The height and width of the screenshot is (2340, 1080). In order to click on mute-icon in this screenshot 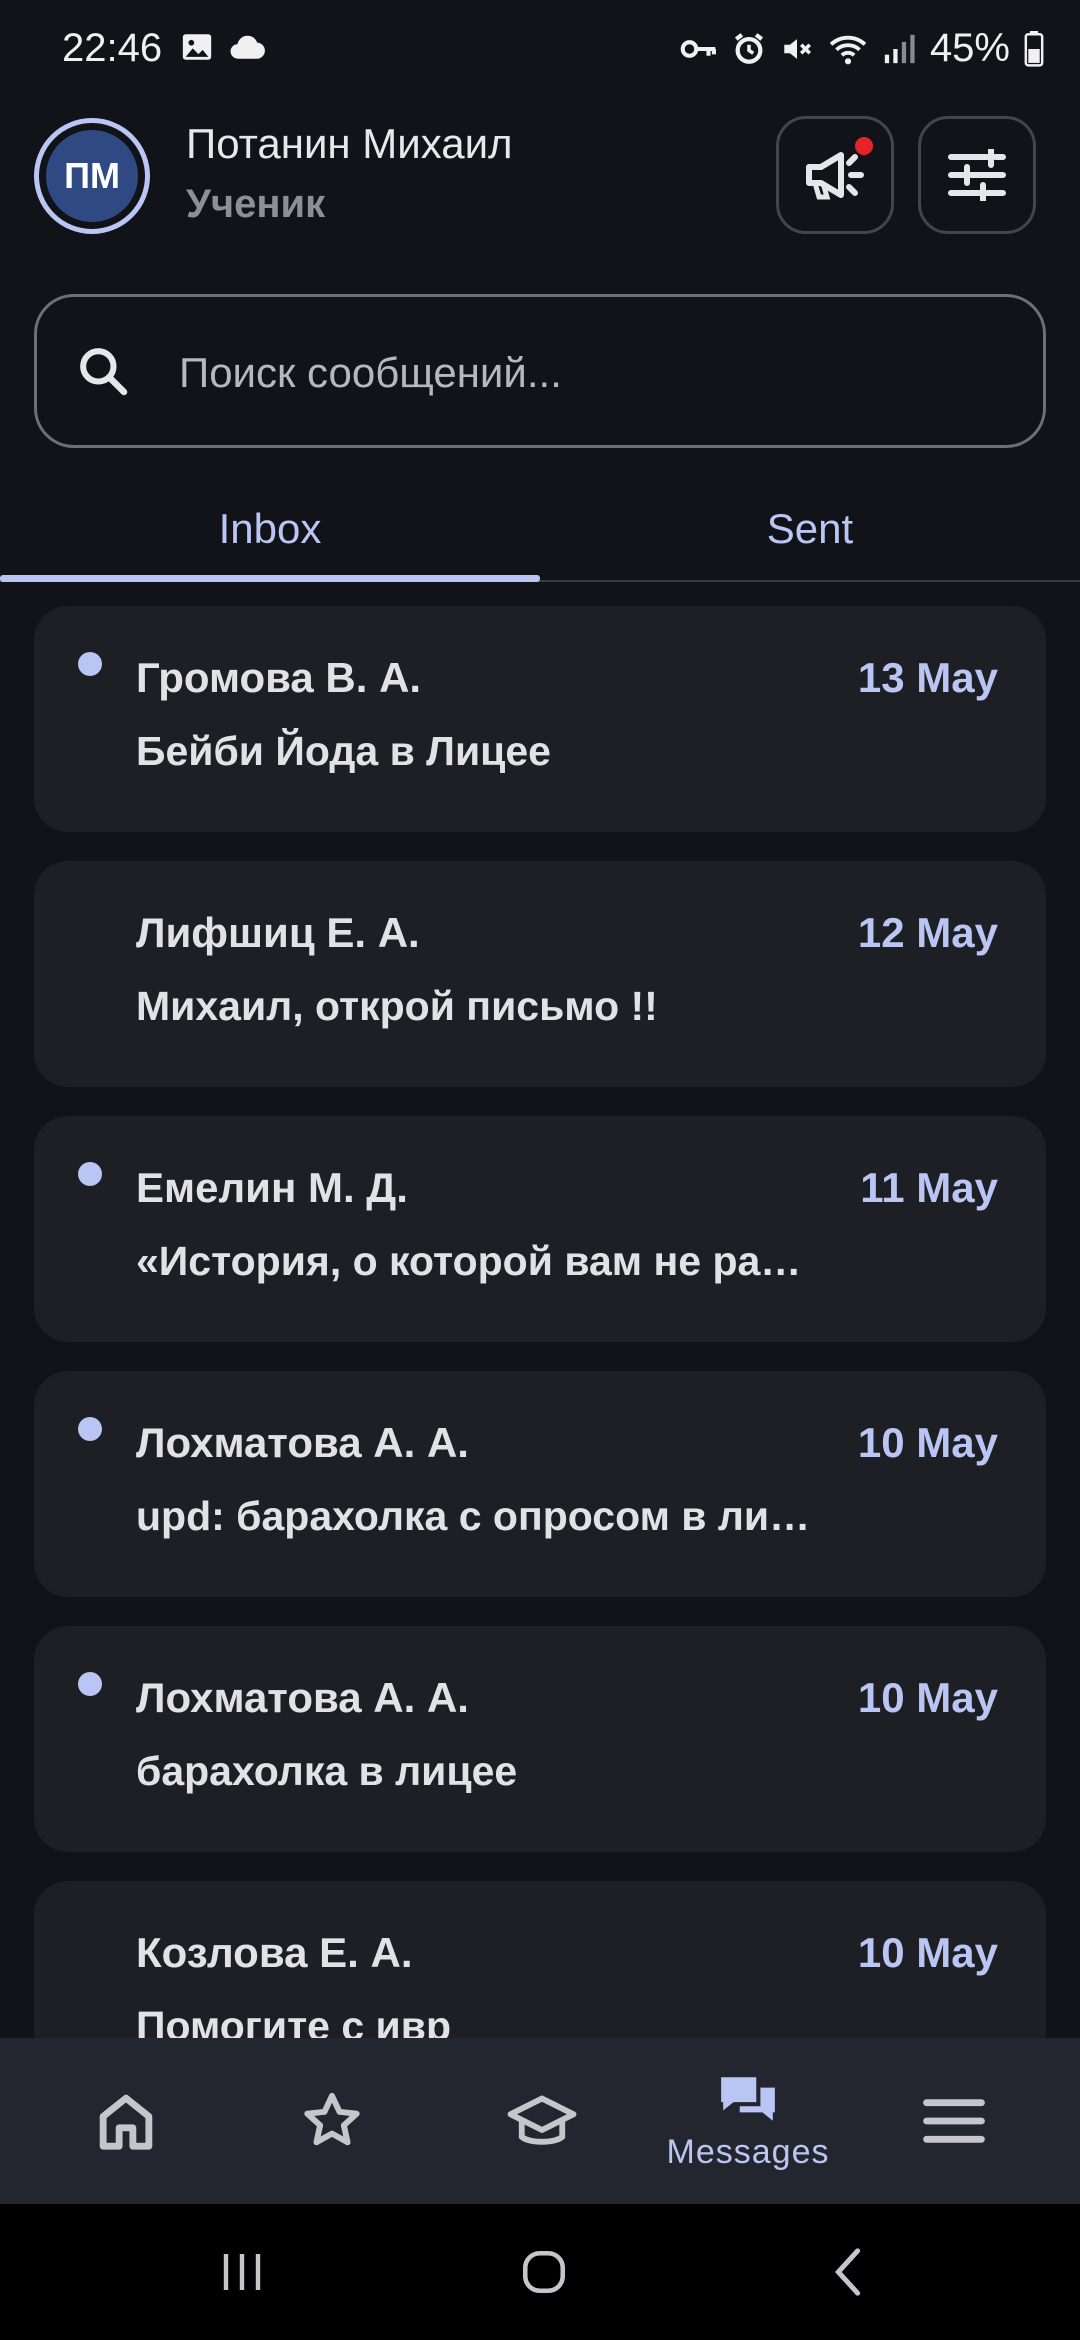, I will do `click(797, 49)`.